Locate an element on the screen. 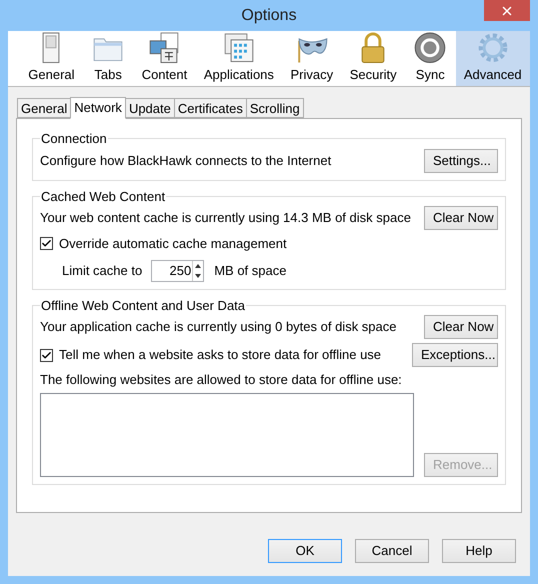  checkbox-label: Tell me when a website asks to store data for offline use is located at coordinates (220, 355).